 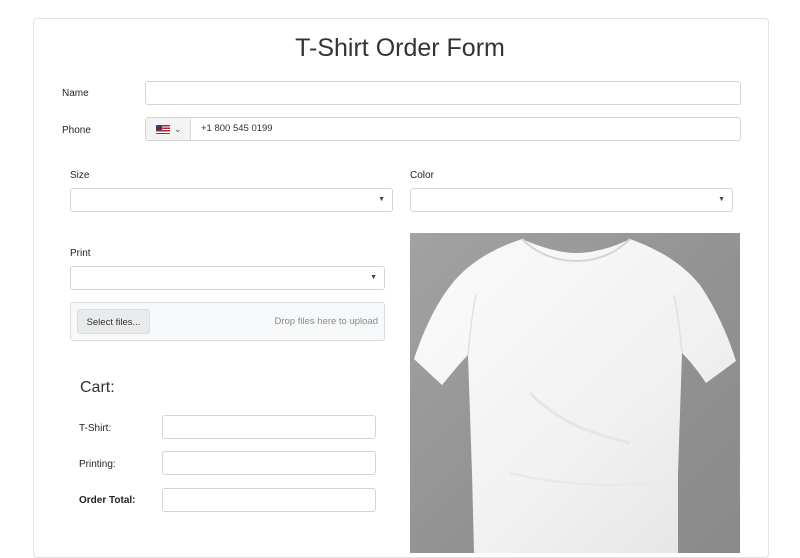 I want to click on size-select: ▼, so click(x=231, y=200).